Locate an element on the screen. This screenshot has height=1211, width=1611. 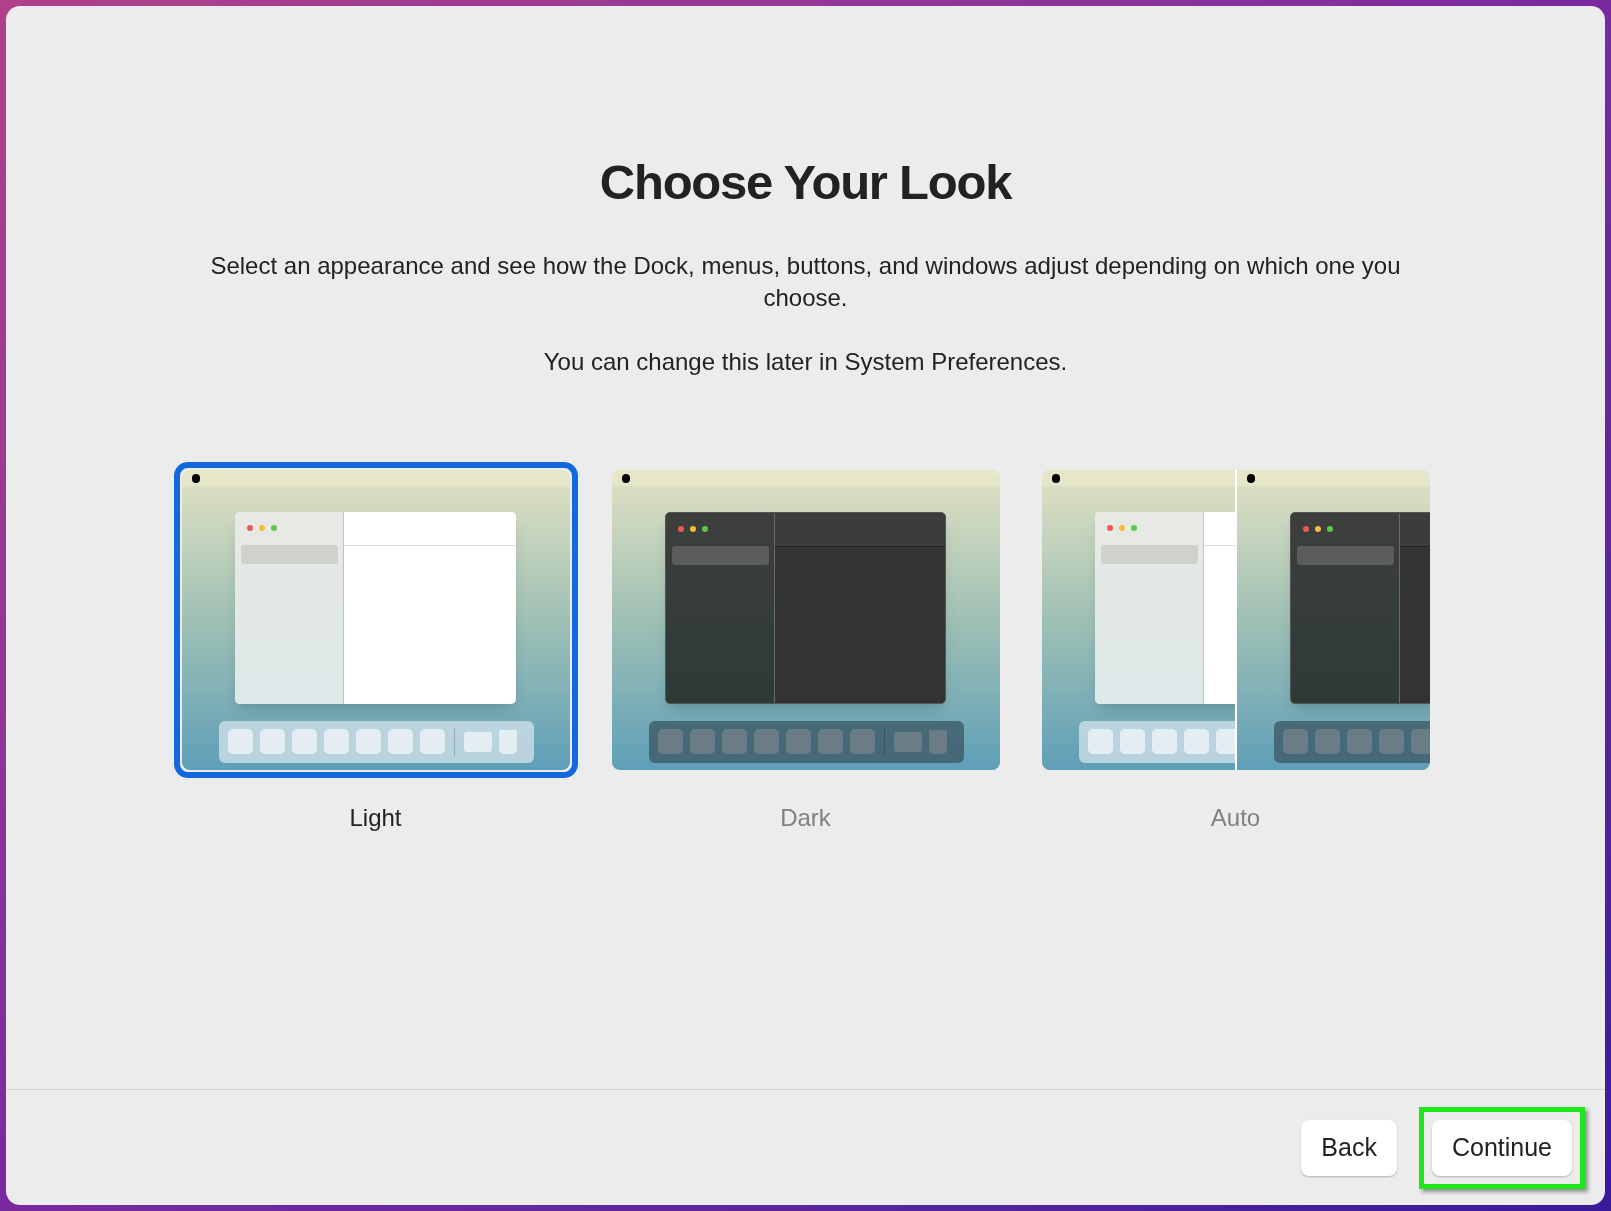
nav-button: Continue is located at coordinates (1501, 1147).